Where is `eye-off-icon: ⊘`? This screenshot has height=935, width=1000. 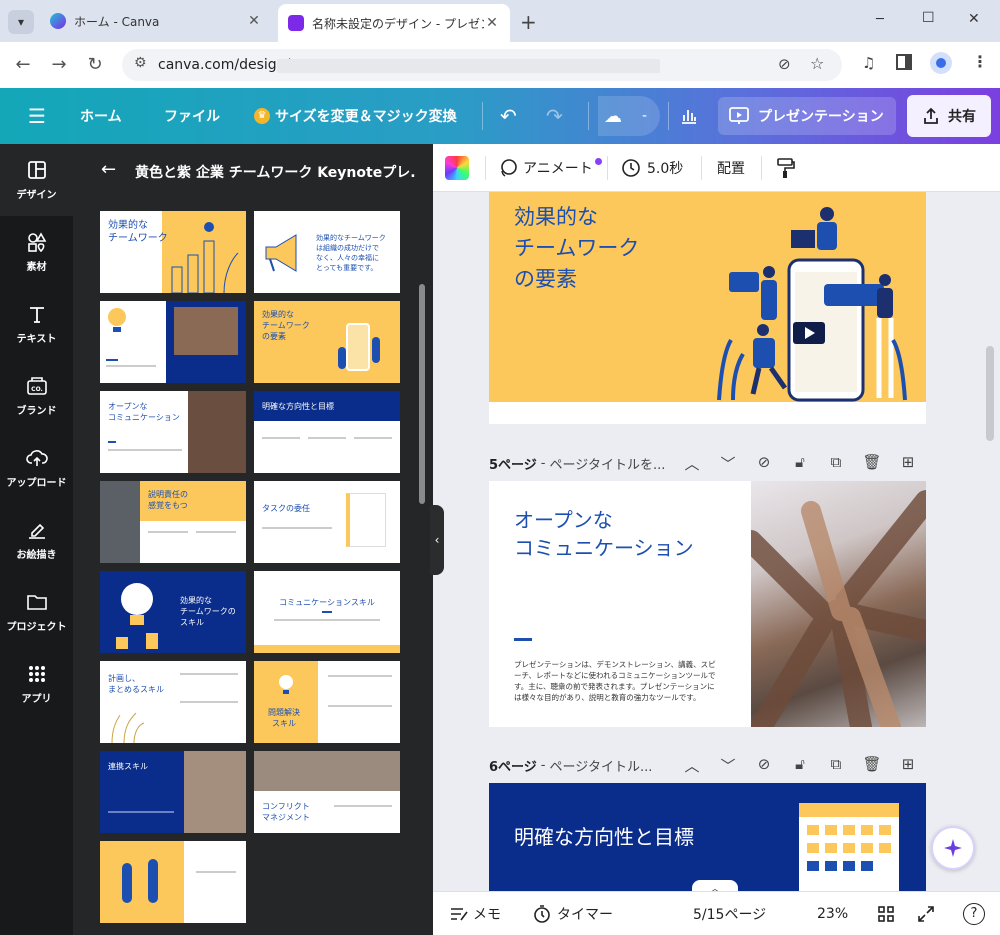
eye-off-icon: ⊘ is located at coordinates (784, 64).